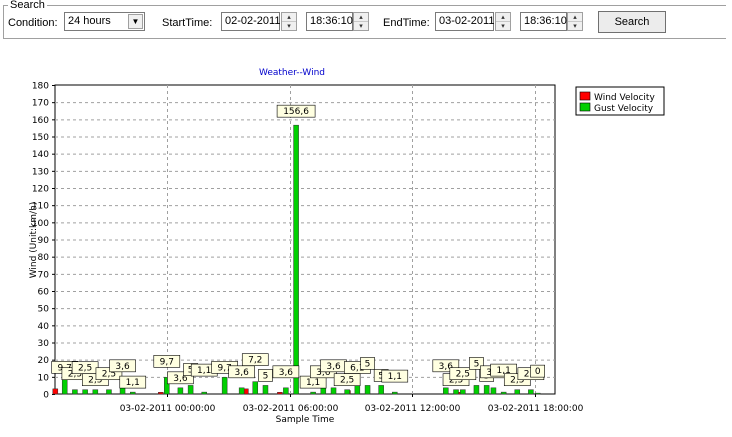 This screenshot has height=437, width=732. I want to click on y-tick-label: 40, so click(44, 327).